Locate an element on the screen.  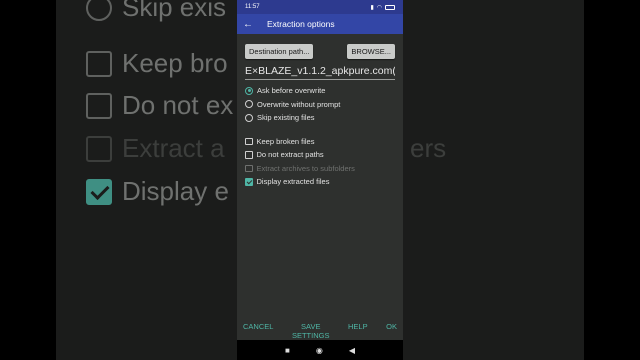
cancel-button: CANCEL is located at coordinates (258, 331).